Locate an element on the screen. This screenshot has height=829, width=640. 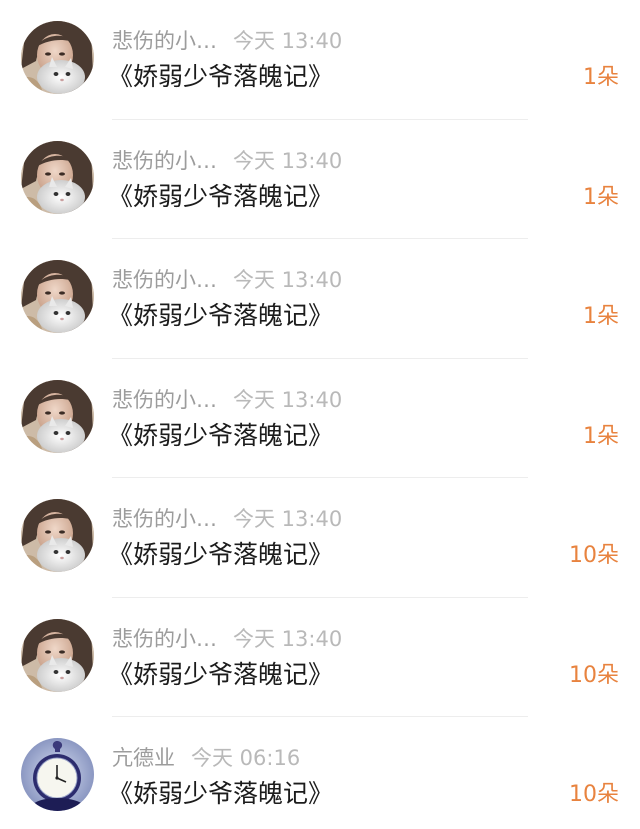
list-item: 亢德业 今天 06:16 《娇弱少爷落魄记》 10朵 is located at coordinates (320, 773).